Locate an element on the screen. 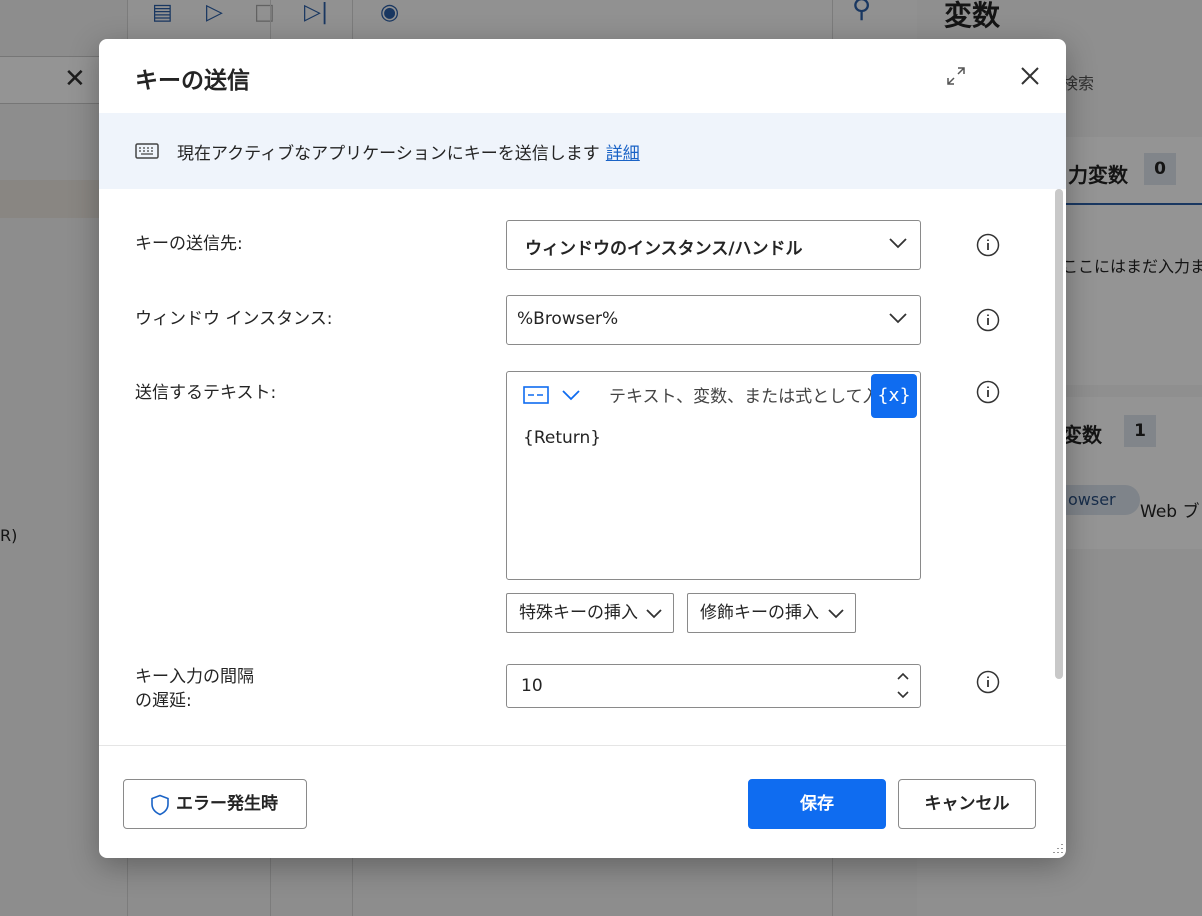 This screenshot has height=916, width=1202. banner-description: 現在アクティブなアプリケーションにキーを送信します 詳細 is located at coordinates (408, 151).